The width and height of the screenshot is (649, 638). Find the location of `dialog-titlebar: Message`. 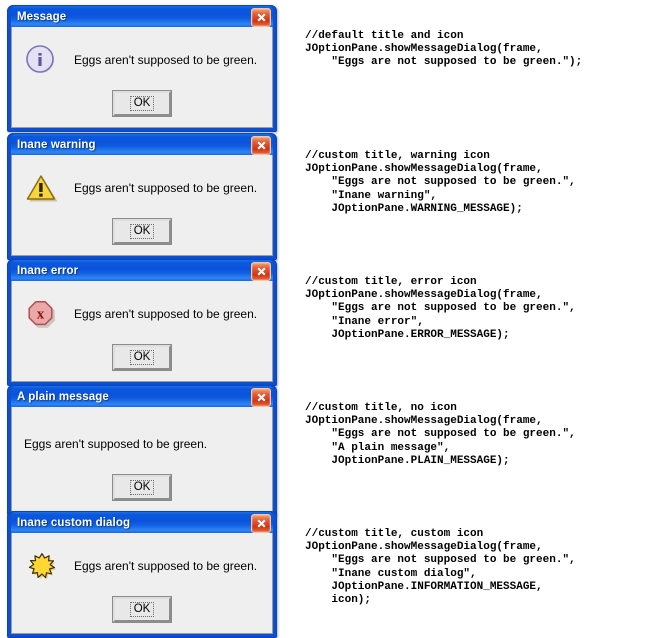

dialog-titlebar: Message is located at coordinates (142, 16).